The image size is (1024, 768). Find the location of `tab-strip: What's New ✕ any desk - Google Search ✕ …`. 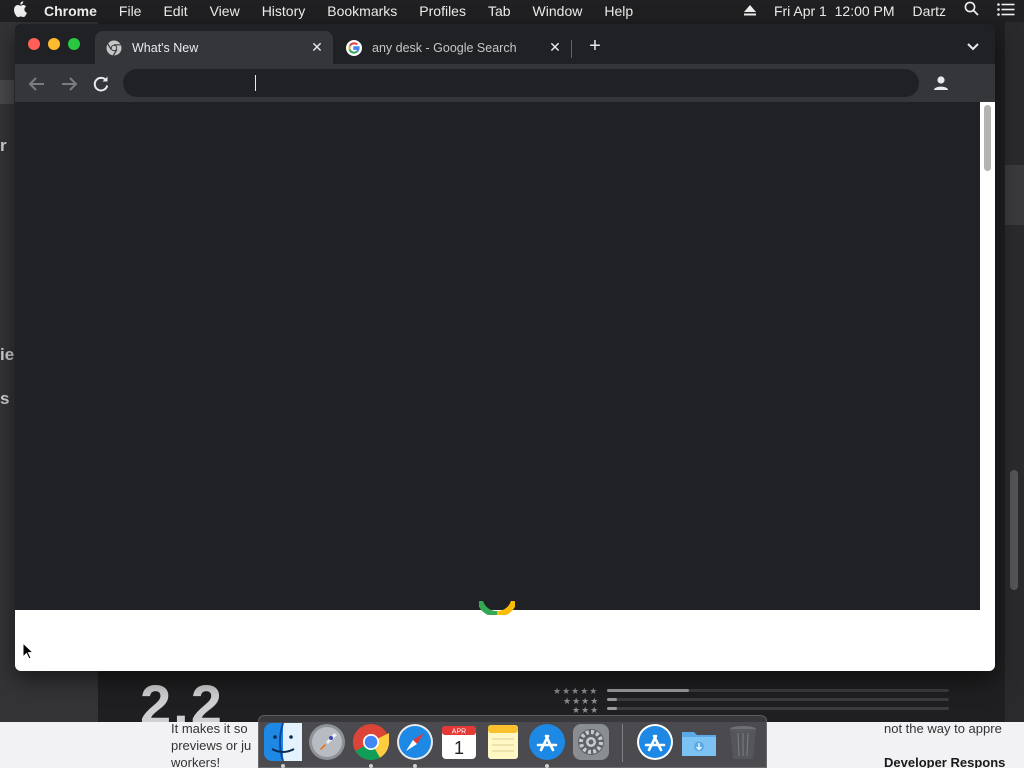

tab-strip: What's New ✕ any desk - Google Search ✕ … is located at coordinates (505, 44).